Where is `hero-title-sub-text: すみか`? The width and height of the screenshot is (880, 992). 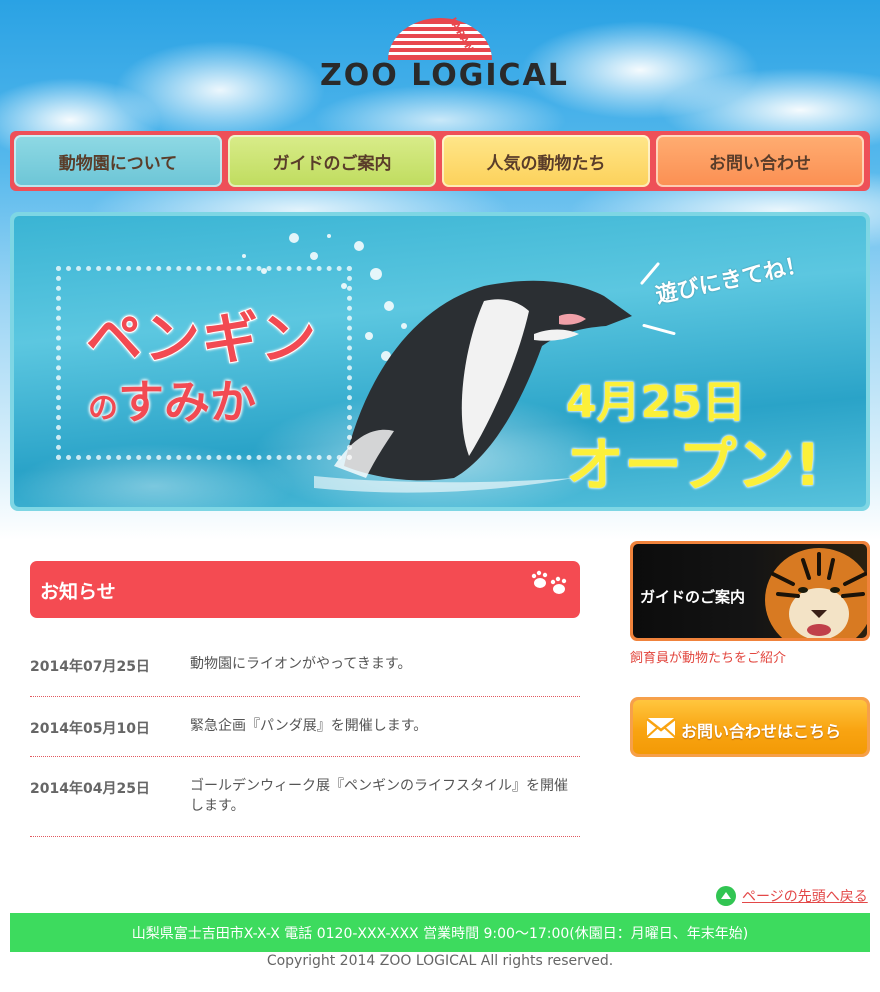
hero-title-sub-text: すみか is located at coordinates (187, 402).